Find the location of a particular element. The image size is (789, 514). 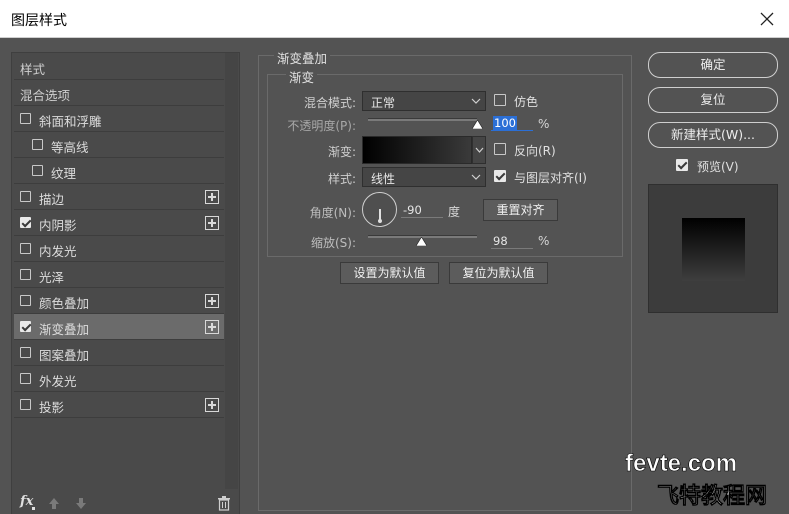

fx-menu-dot is located at coordinates (33, 508).